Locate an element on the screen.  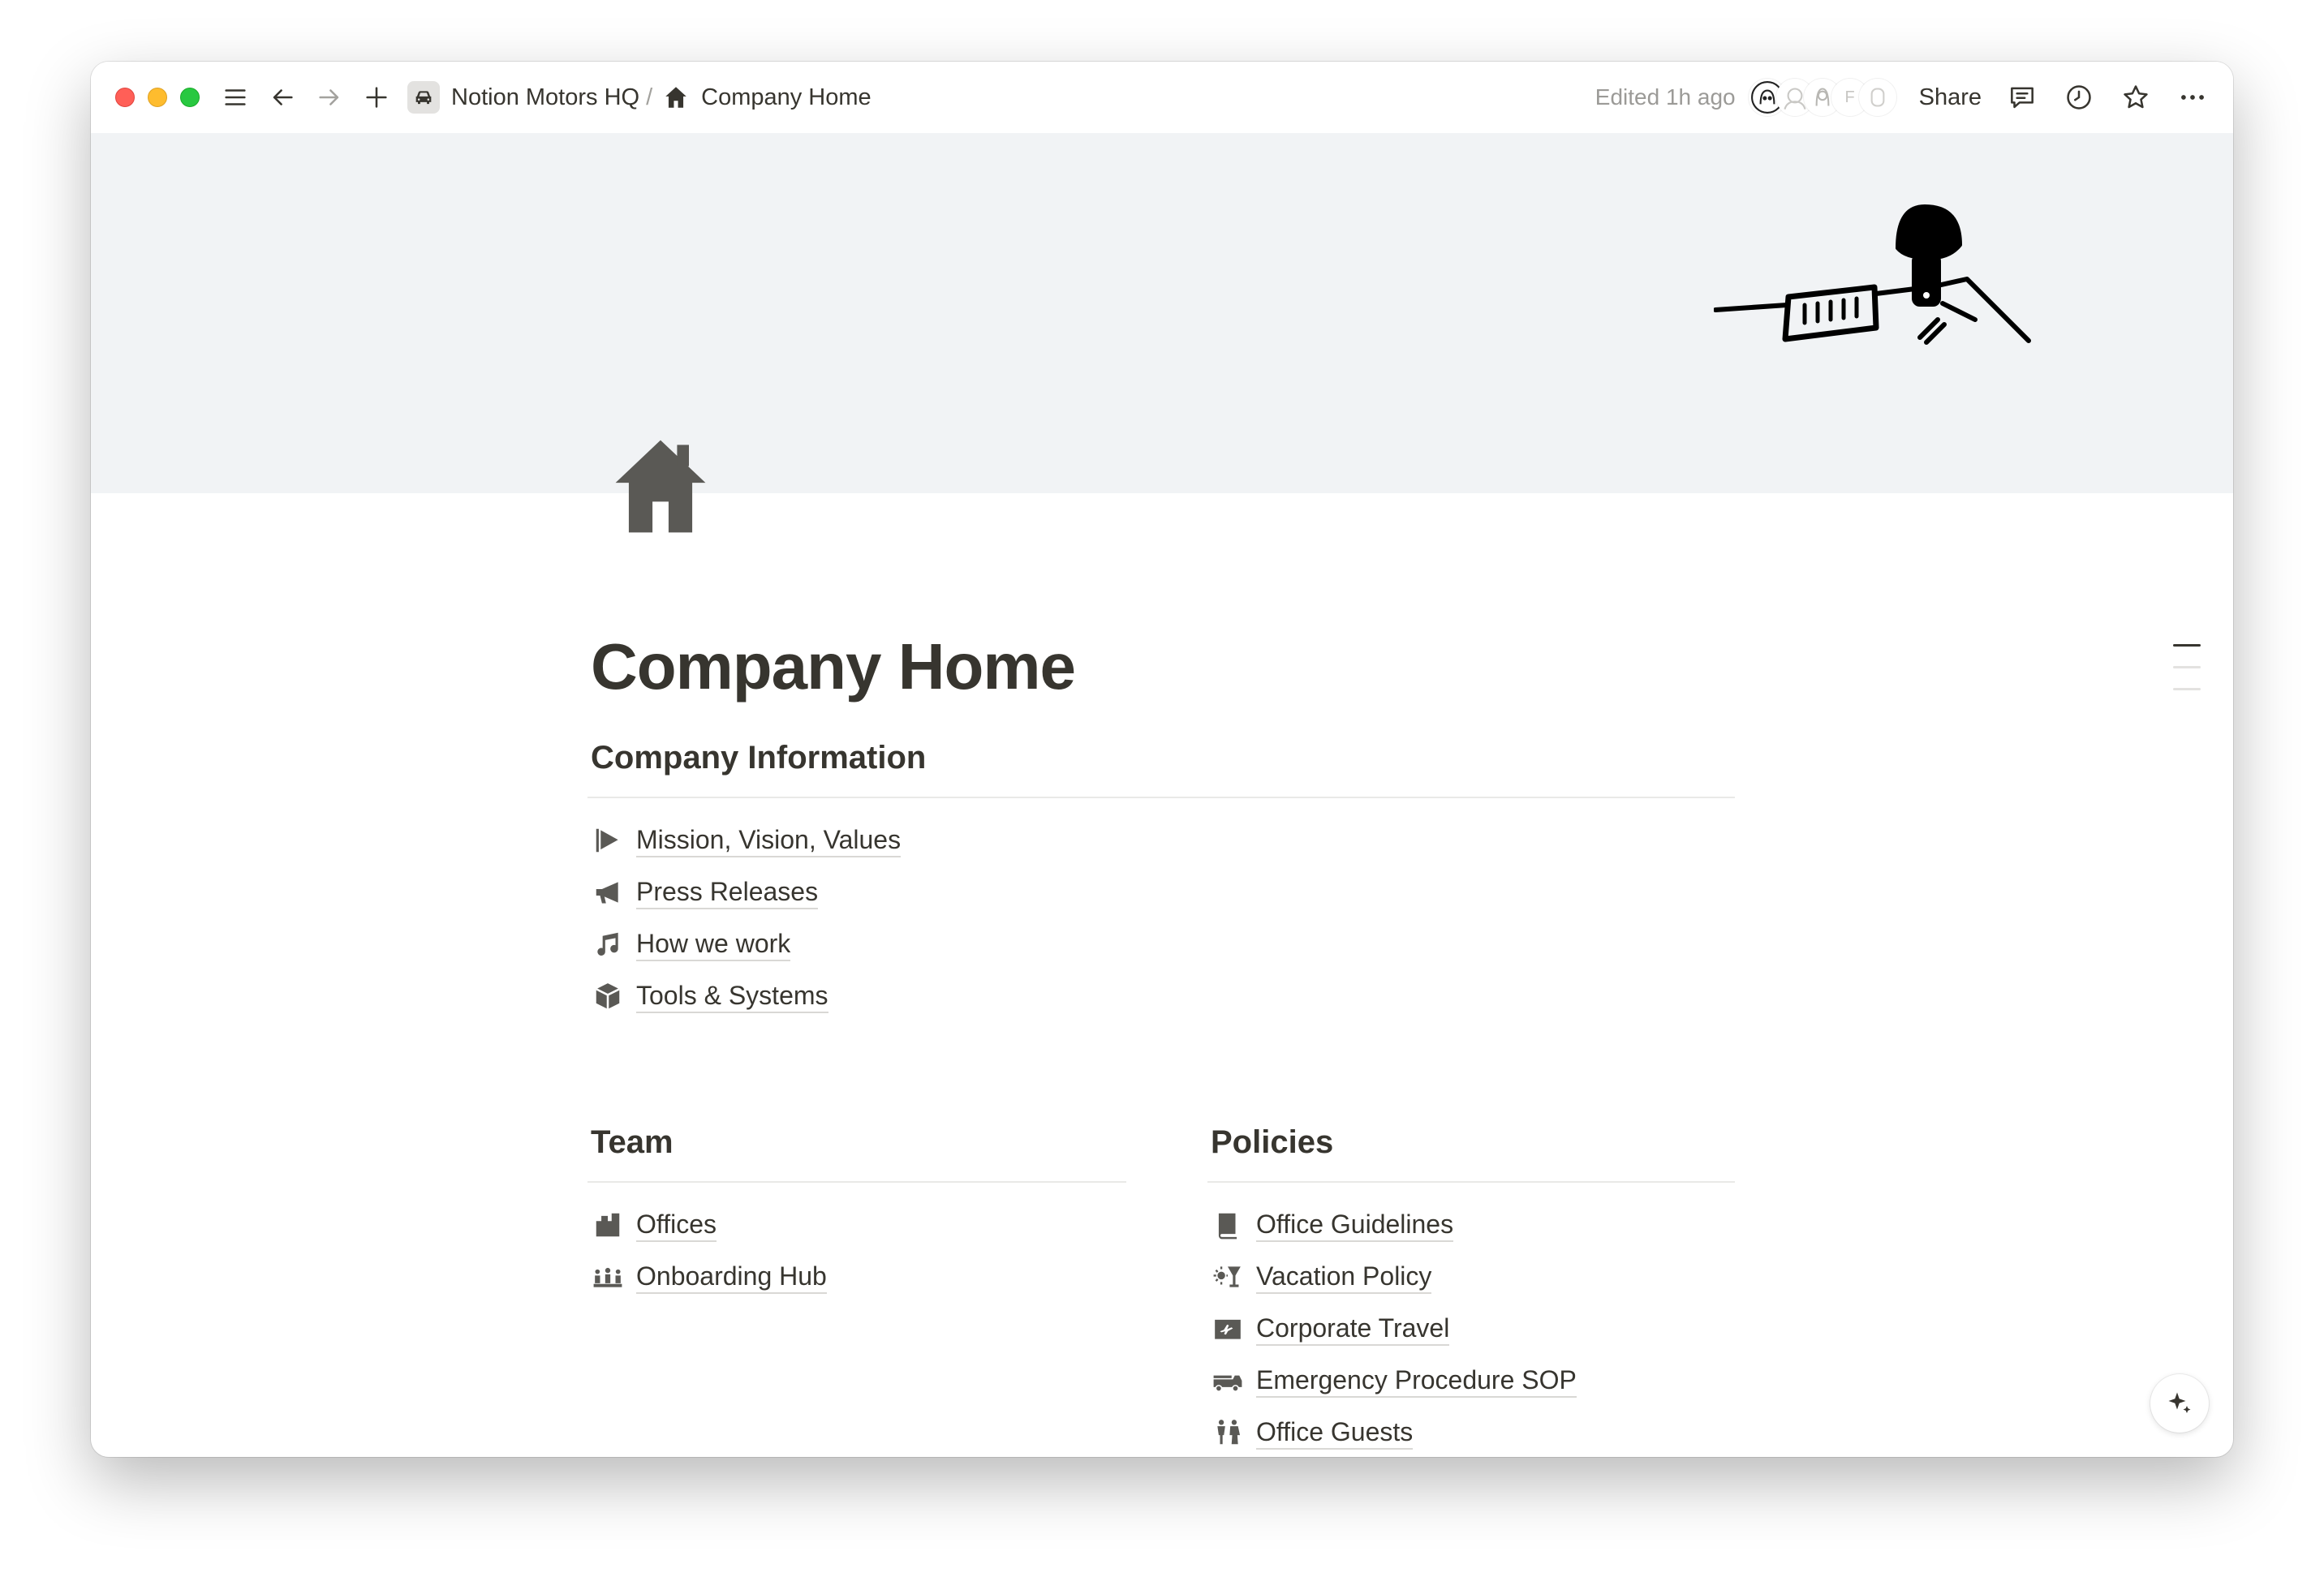
sun-drink-icon is located at coordinates (1228, 1277).